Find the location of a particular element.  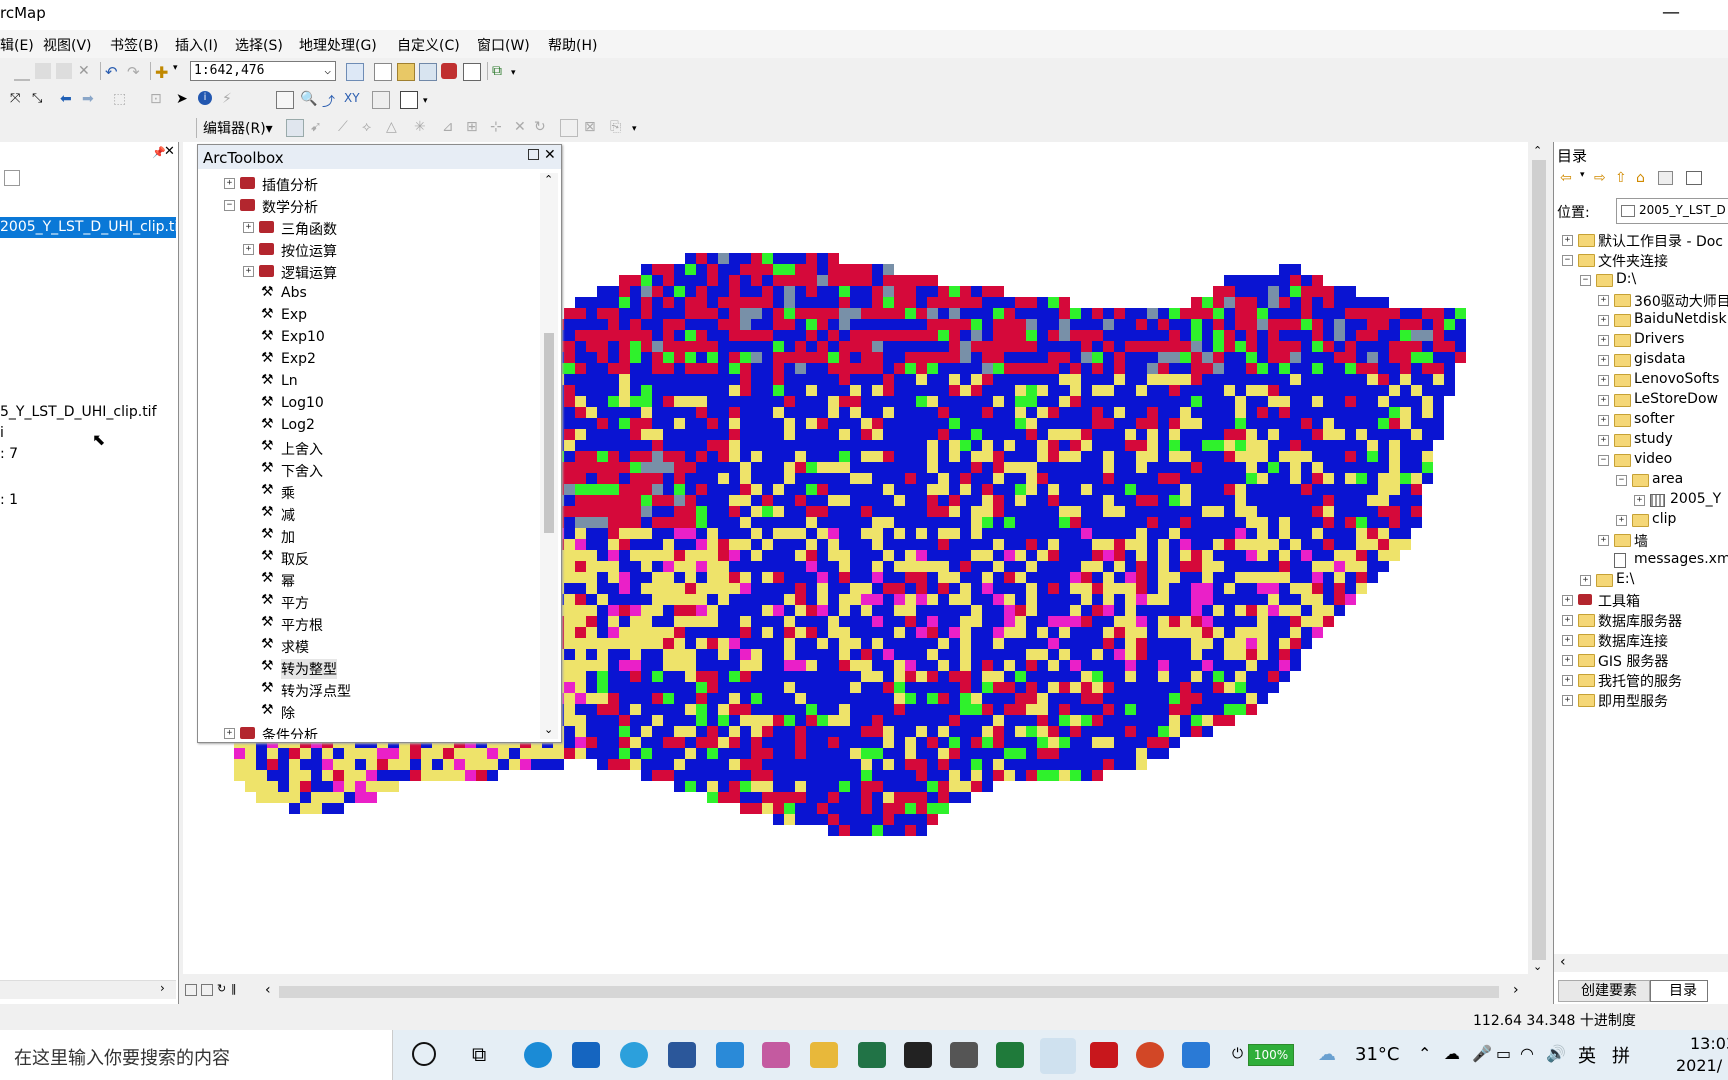

arctoolbox-title-bar: ArcToolbox ✕ is located at coordinates (379, 157).